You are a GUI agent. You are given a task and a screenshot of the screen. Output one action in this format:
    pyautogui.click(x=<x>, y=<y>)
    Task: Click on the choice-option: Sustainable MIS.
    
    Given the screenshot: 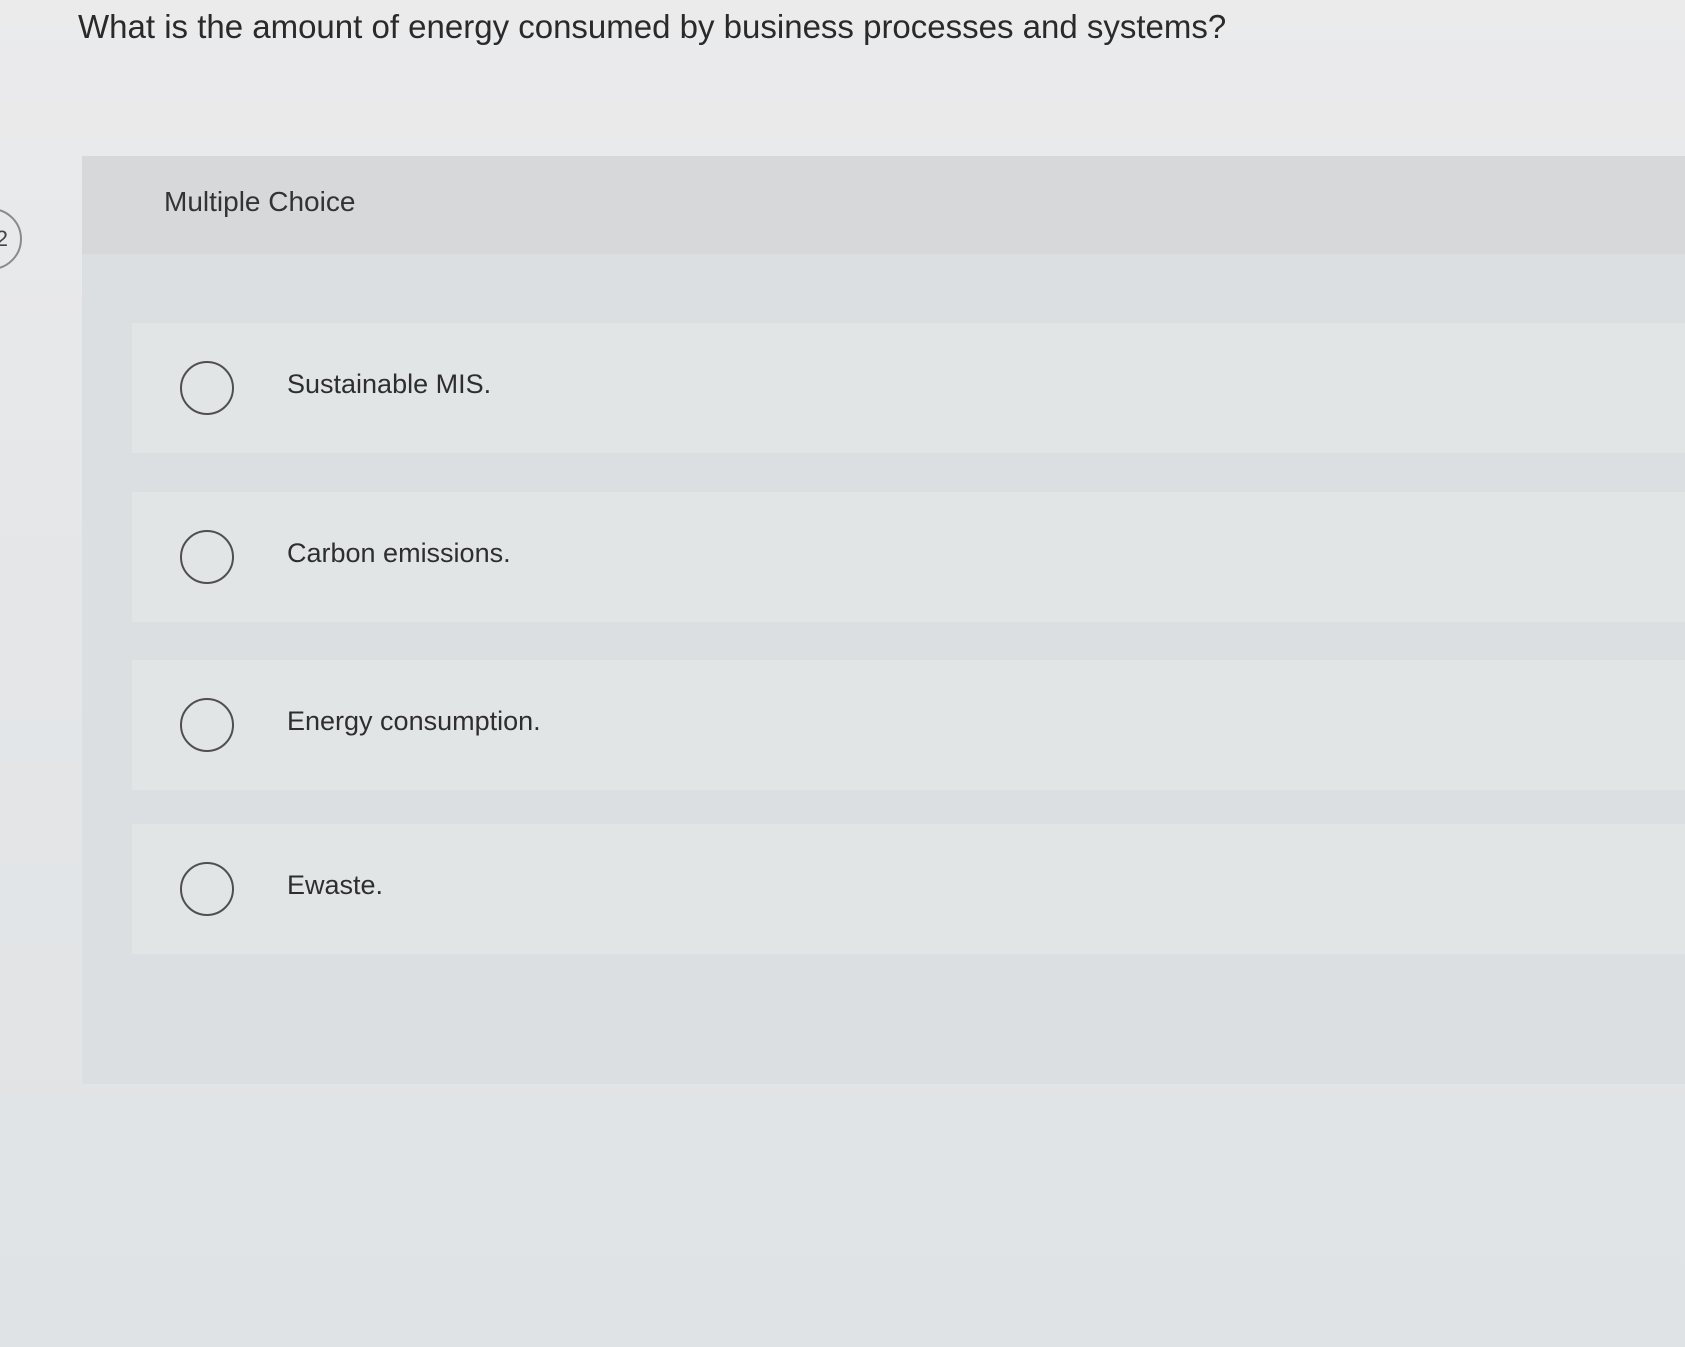 What is the action you would take?
    pyautogui.click(x=908, y=388)
    